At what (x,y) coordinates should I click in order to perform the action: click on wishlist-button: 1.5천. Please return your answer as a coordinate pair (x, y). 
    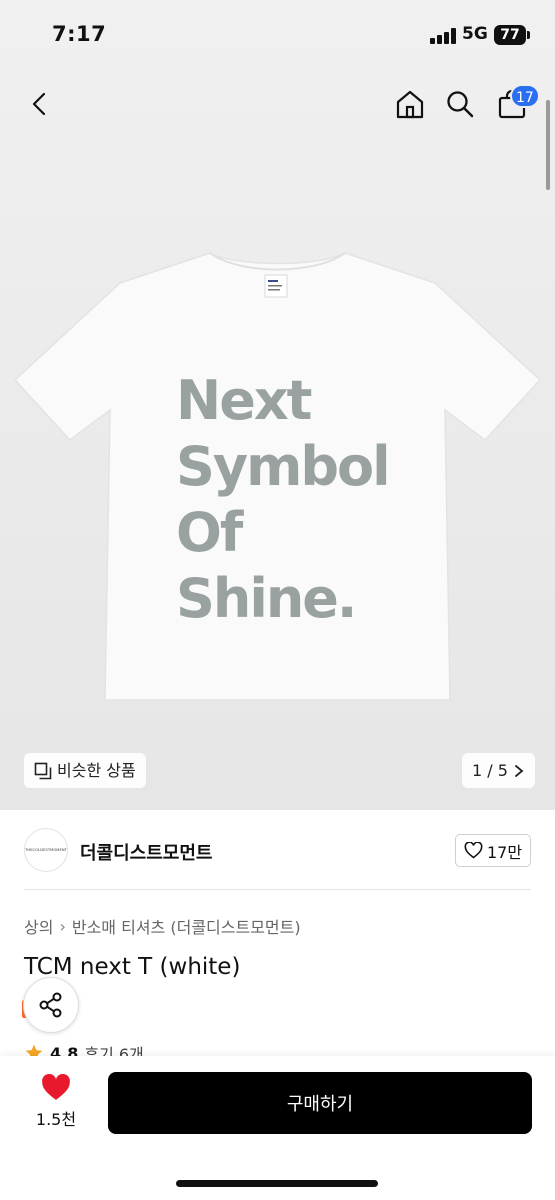
    Looking at the image, I should click on (56, 1104).